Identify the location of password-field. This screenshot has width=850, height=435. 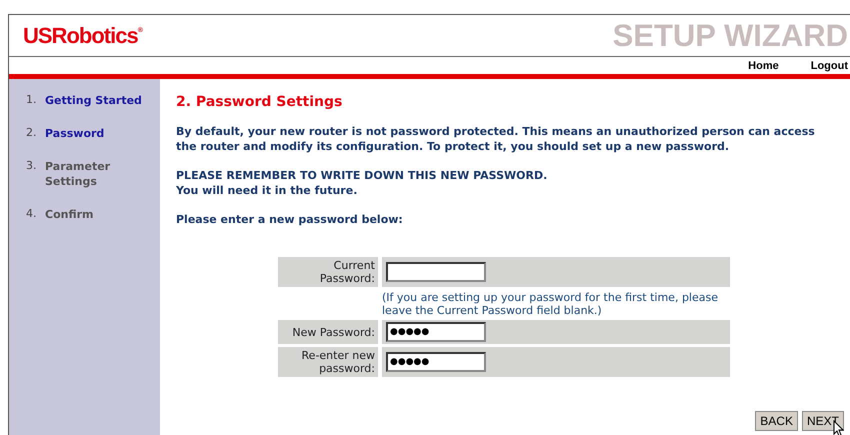
(436, 272).